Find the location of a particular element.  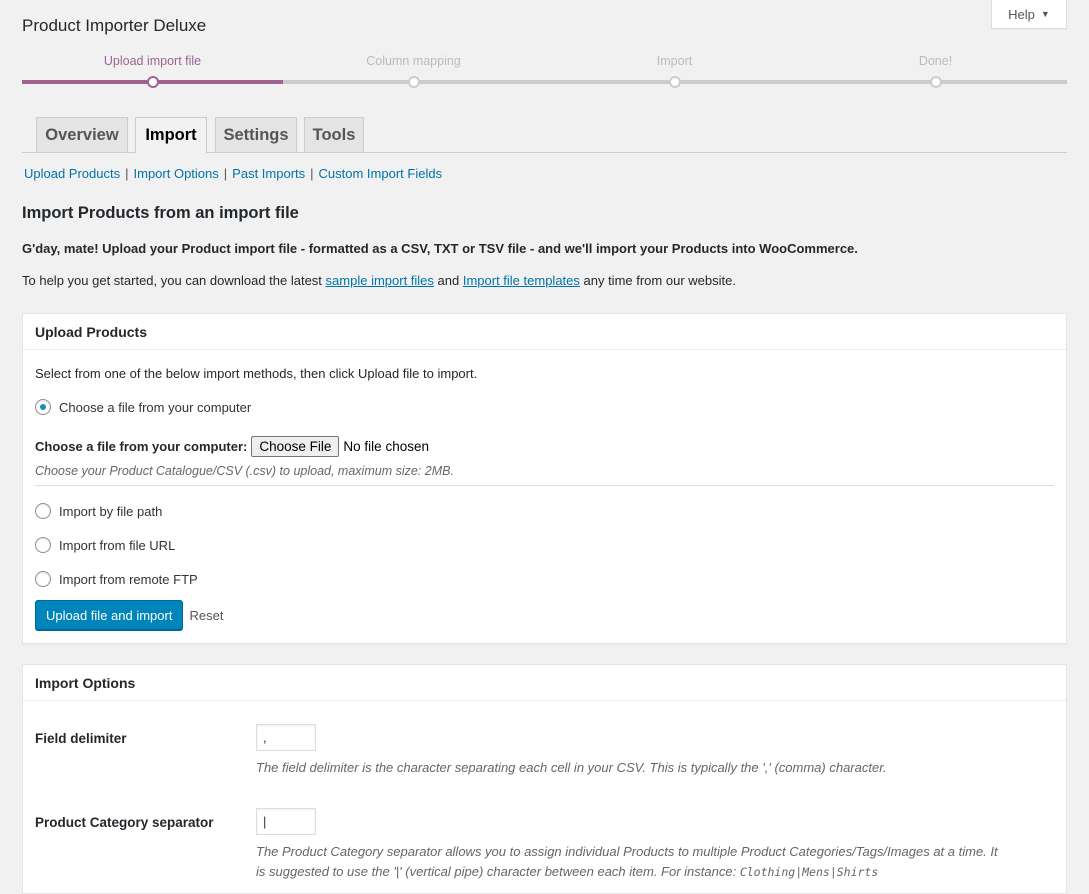

choose-file-button: Choose File is located at coordinates (295, 446).